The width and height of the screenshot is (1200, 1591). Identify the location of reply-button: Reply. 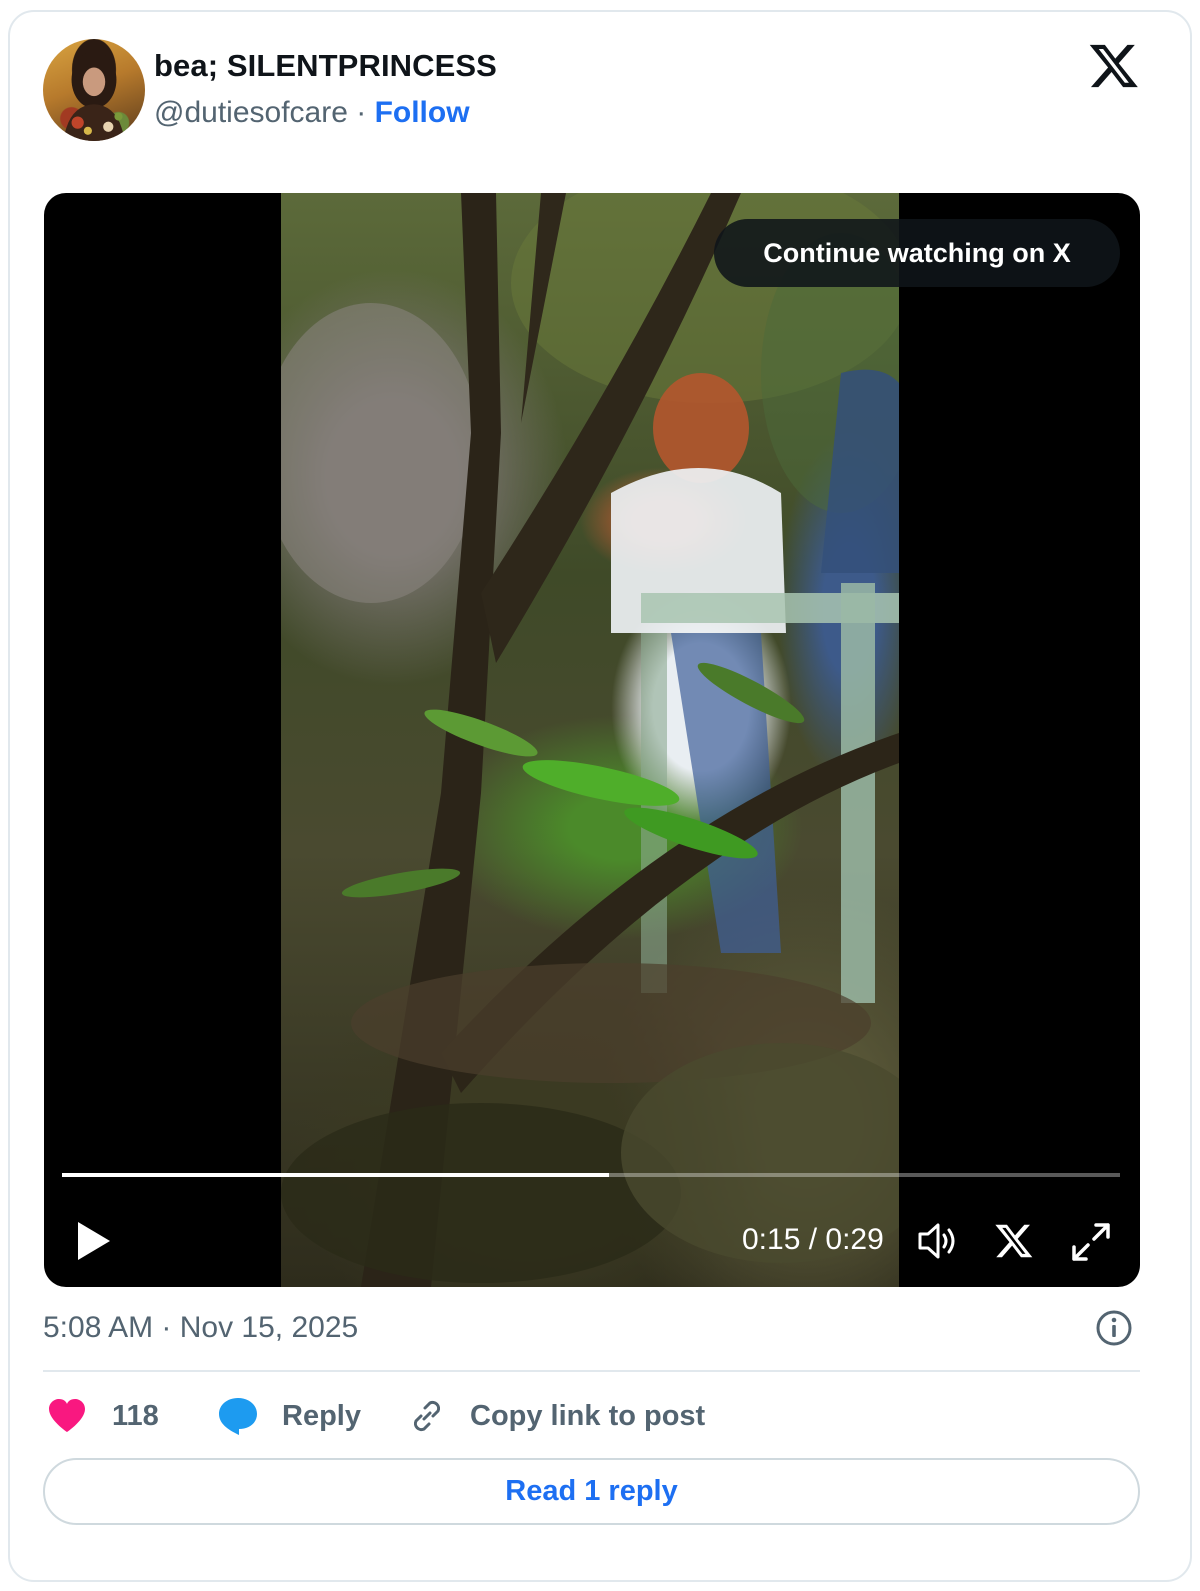
(289, 1416).